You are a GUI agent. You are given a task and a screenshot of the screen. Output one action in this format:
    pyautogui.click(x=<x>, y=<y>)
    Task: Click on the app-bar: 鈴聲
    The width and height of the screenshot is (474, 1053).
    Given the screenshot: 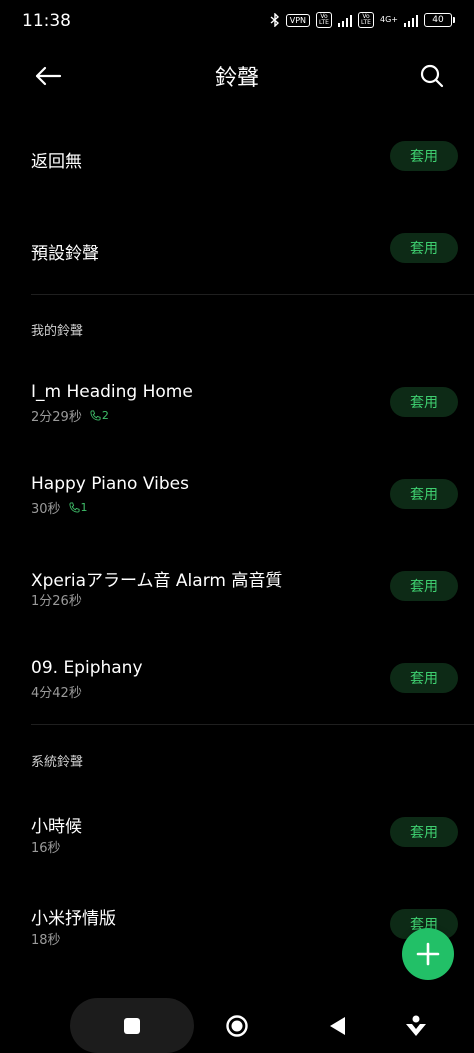 What is the action you would take?
    pyautogui.click(x=237, y=76)
    